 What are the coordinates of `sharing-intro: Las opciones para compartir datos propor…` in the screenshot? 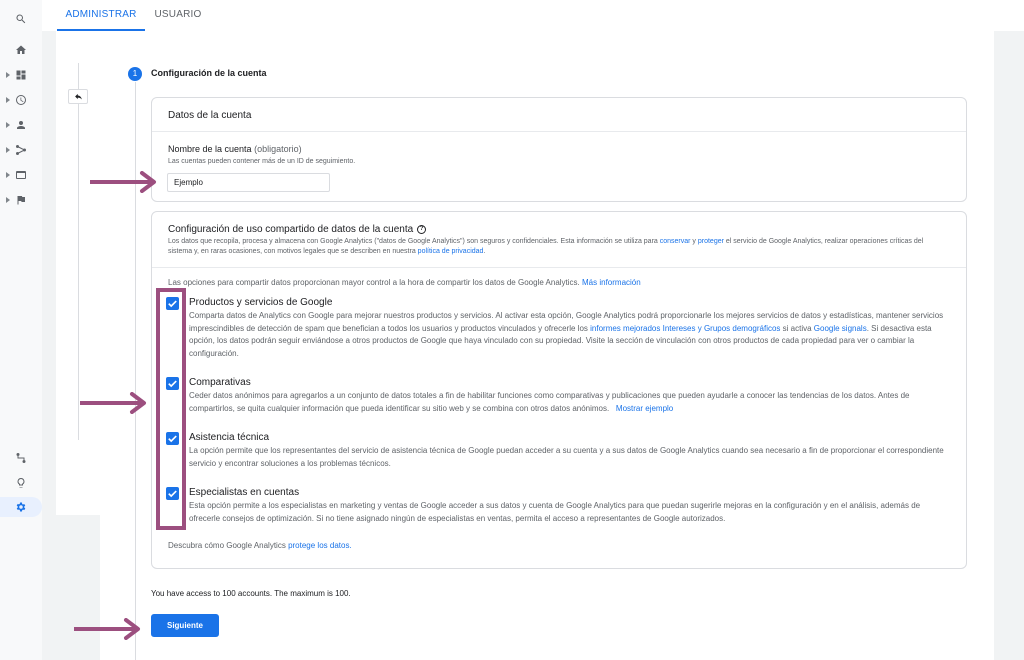 It's located at (404, 282).